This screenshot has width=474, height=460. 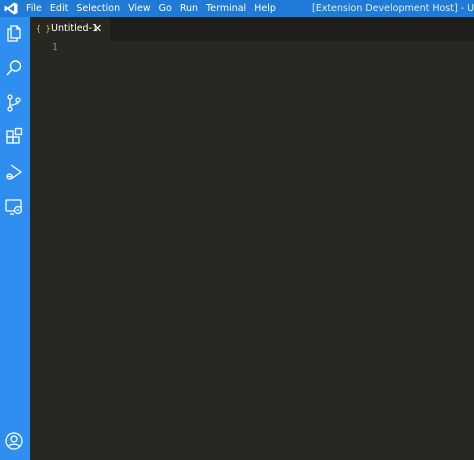 I want to click on explorer-icon, so click(x=14, y=33).